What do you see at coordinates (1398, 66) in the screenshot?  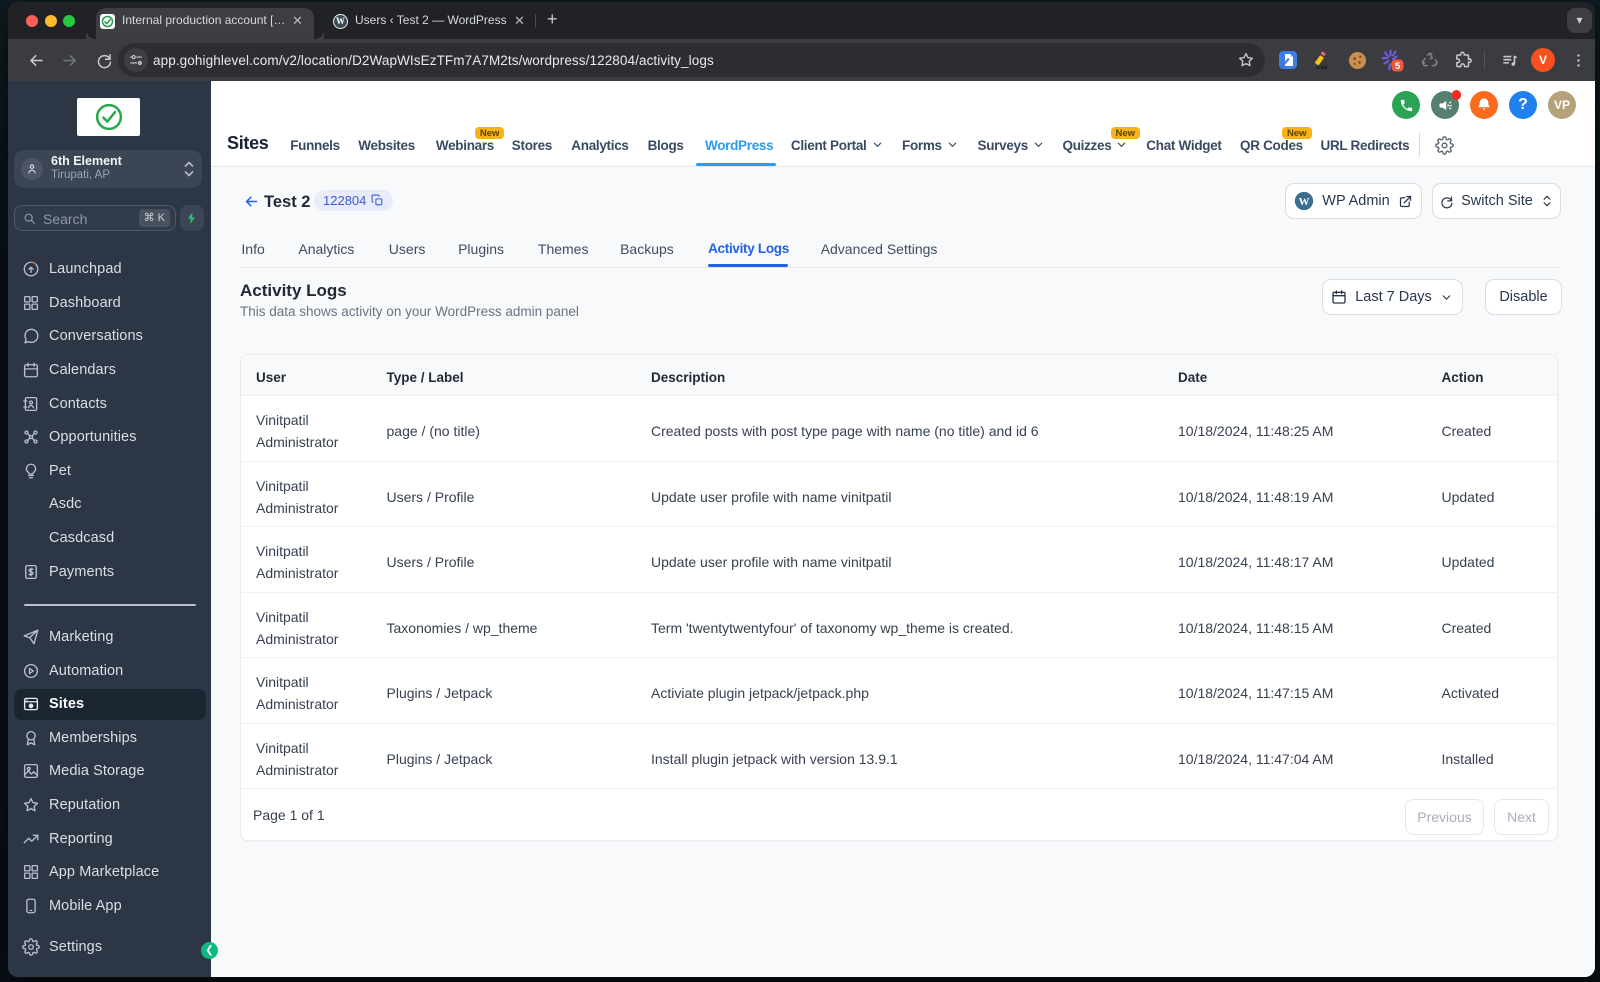 I see `svg-text: 5` at bounding box center [1398, 66].